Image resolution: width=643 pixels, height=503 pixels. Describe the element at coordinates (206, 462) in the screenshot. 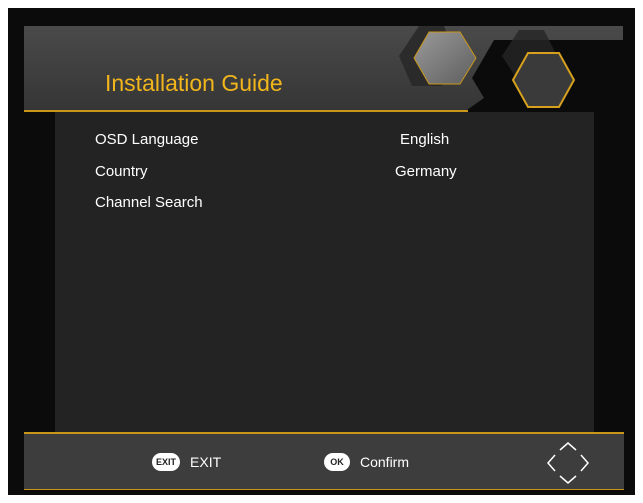

I see `exit-label: EXIT` at that location.